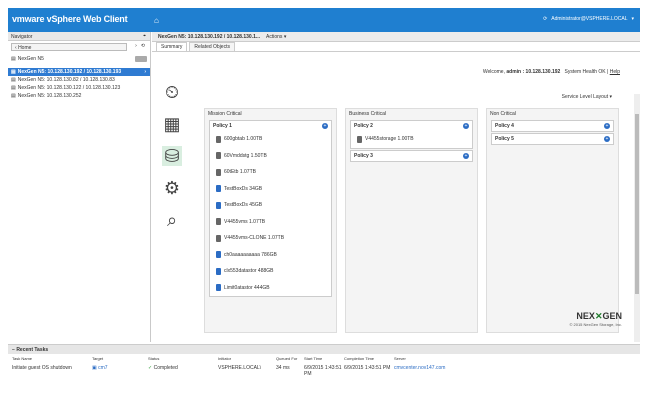 This screenshot has width=648, height=404. I want to click on navigator-title: Navigator, so click(22, 37).